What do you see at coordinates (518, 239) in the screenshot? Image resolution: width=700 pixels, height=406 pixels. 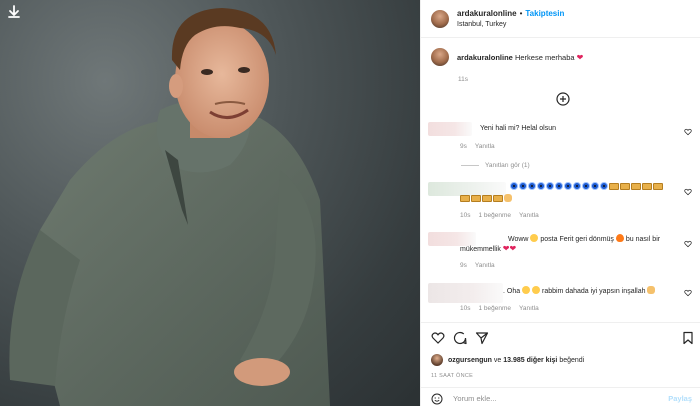 I see `comment-text-part1: Woww` at bounding box center [518, 239].